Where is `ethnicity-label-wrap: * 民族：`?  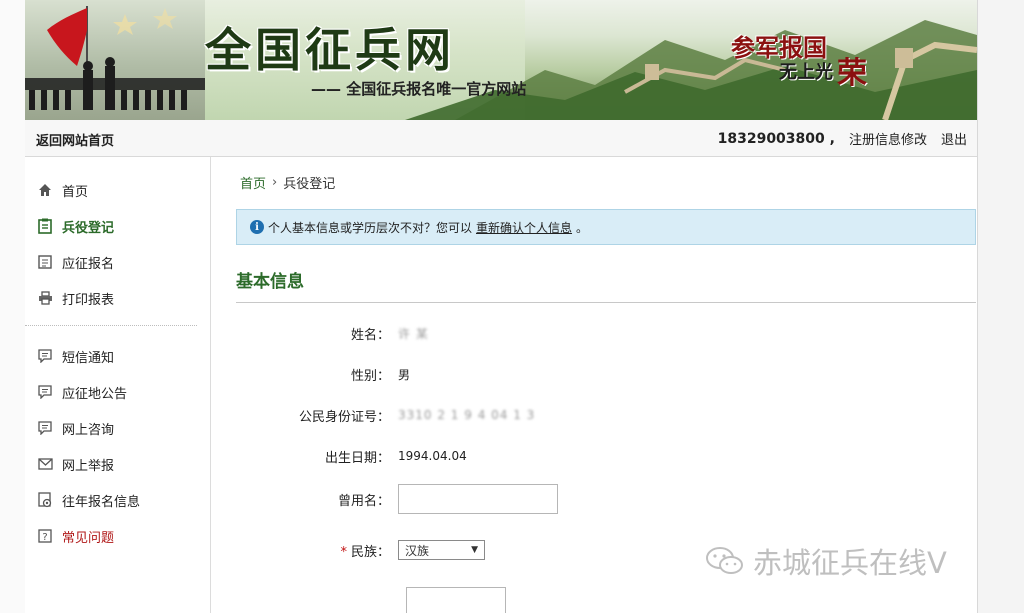
ethnicity-label-wrap: * 民族： is located at coordinates (317, 550).